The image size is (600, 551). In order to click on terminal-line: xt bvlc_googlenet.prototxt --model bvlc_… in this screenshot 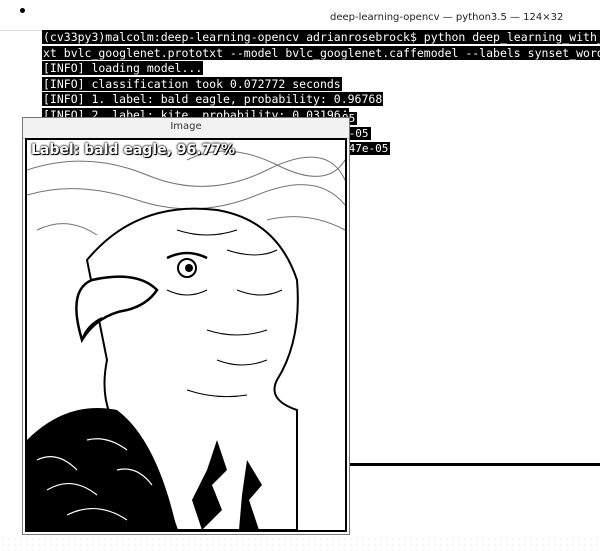, I will do `click(321, 53)`.